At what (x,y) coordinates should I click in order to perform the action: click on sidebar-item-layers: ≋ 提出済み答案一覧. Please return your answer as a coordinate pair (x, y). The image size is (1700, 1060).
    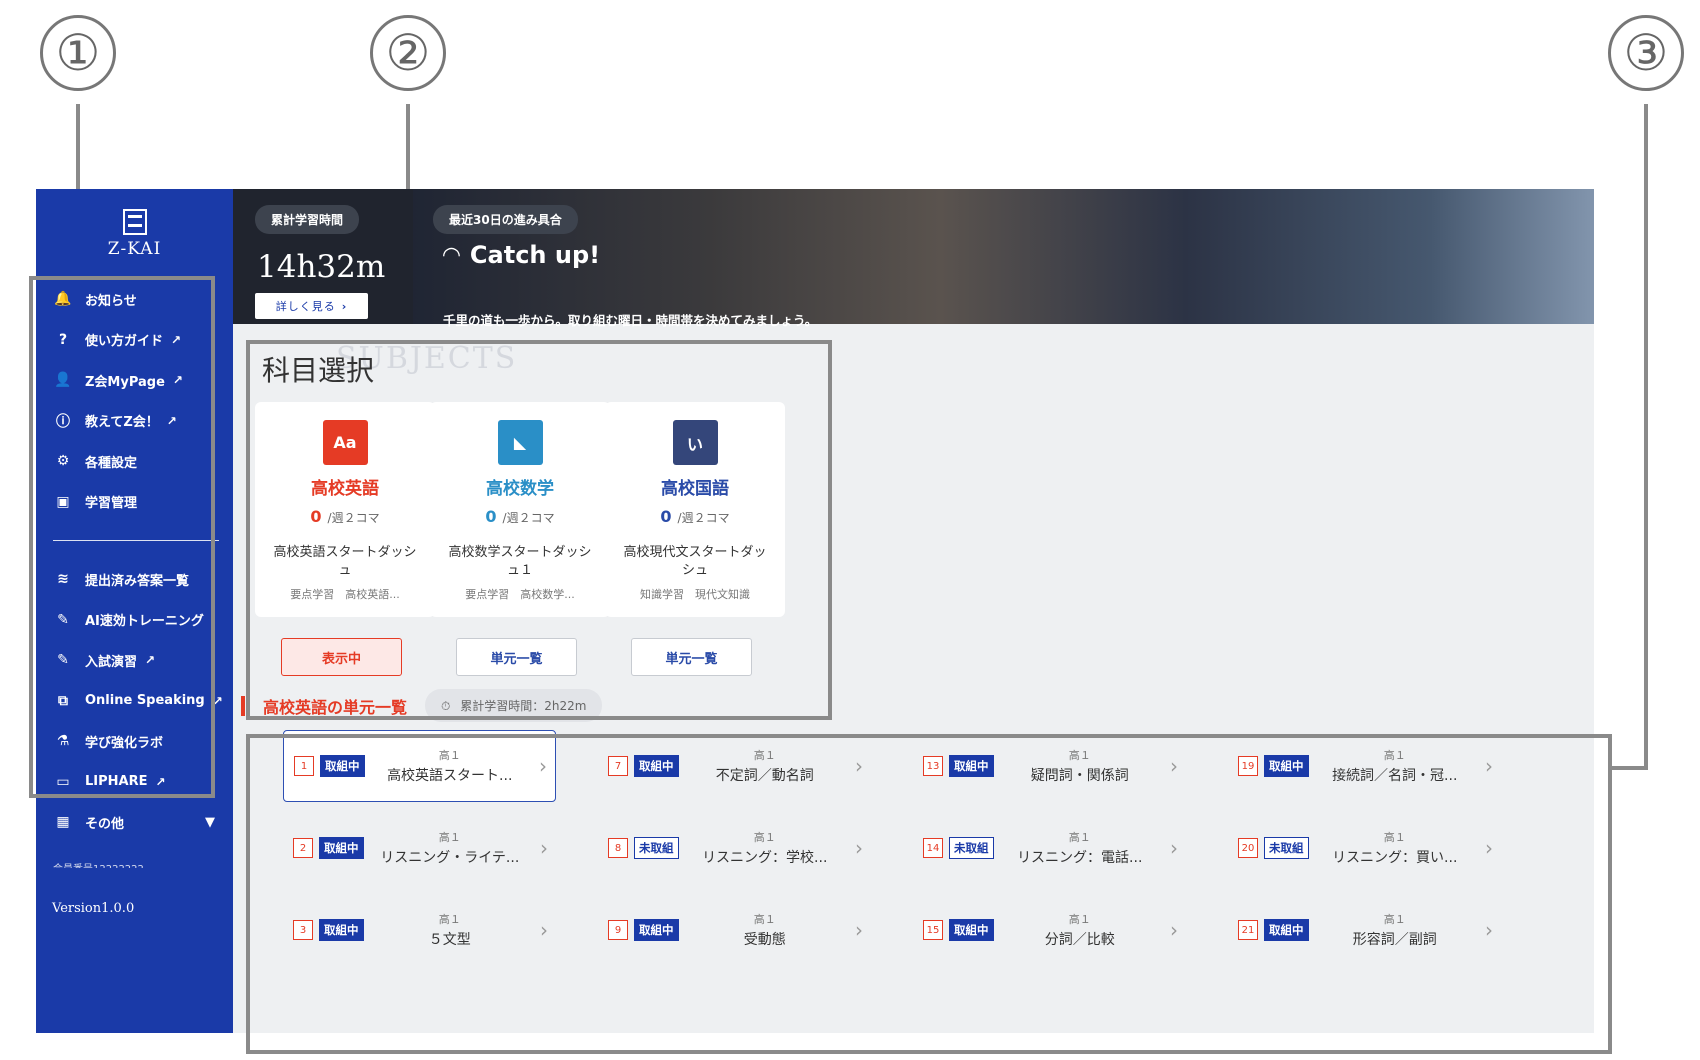
    Looking at the image, I should click on (134, 579).